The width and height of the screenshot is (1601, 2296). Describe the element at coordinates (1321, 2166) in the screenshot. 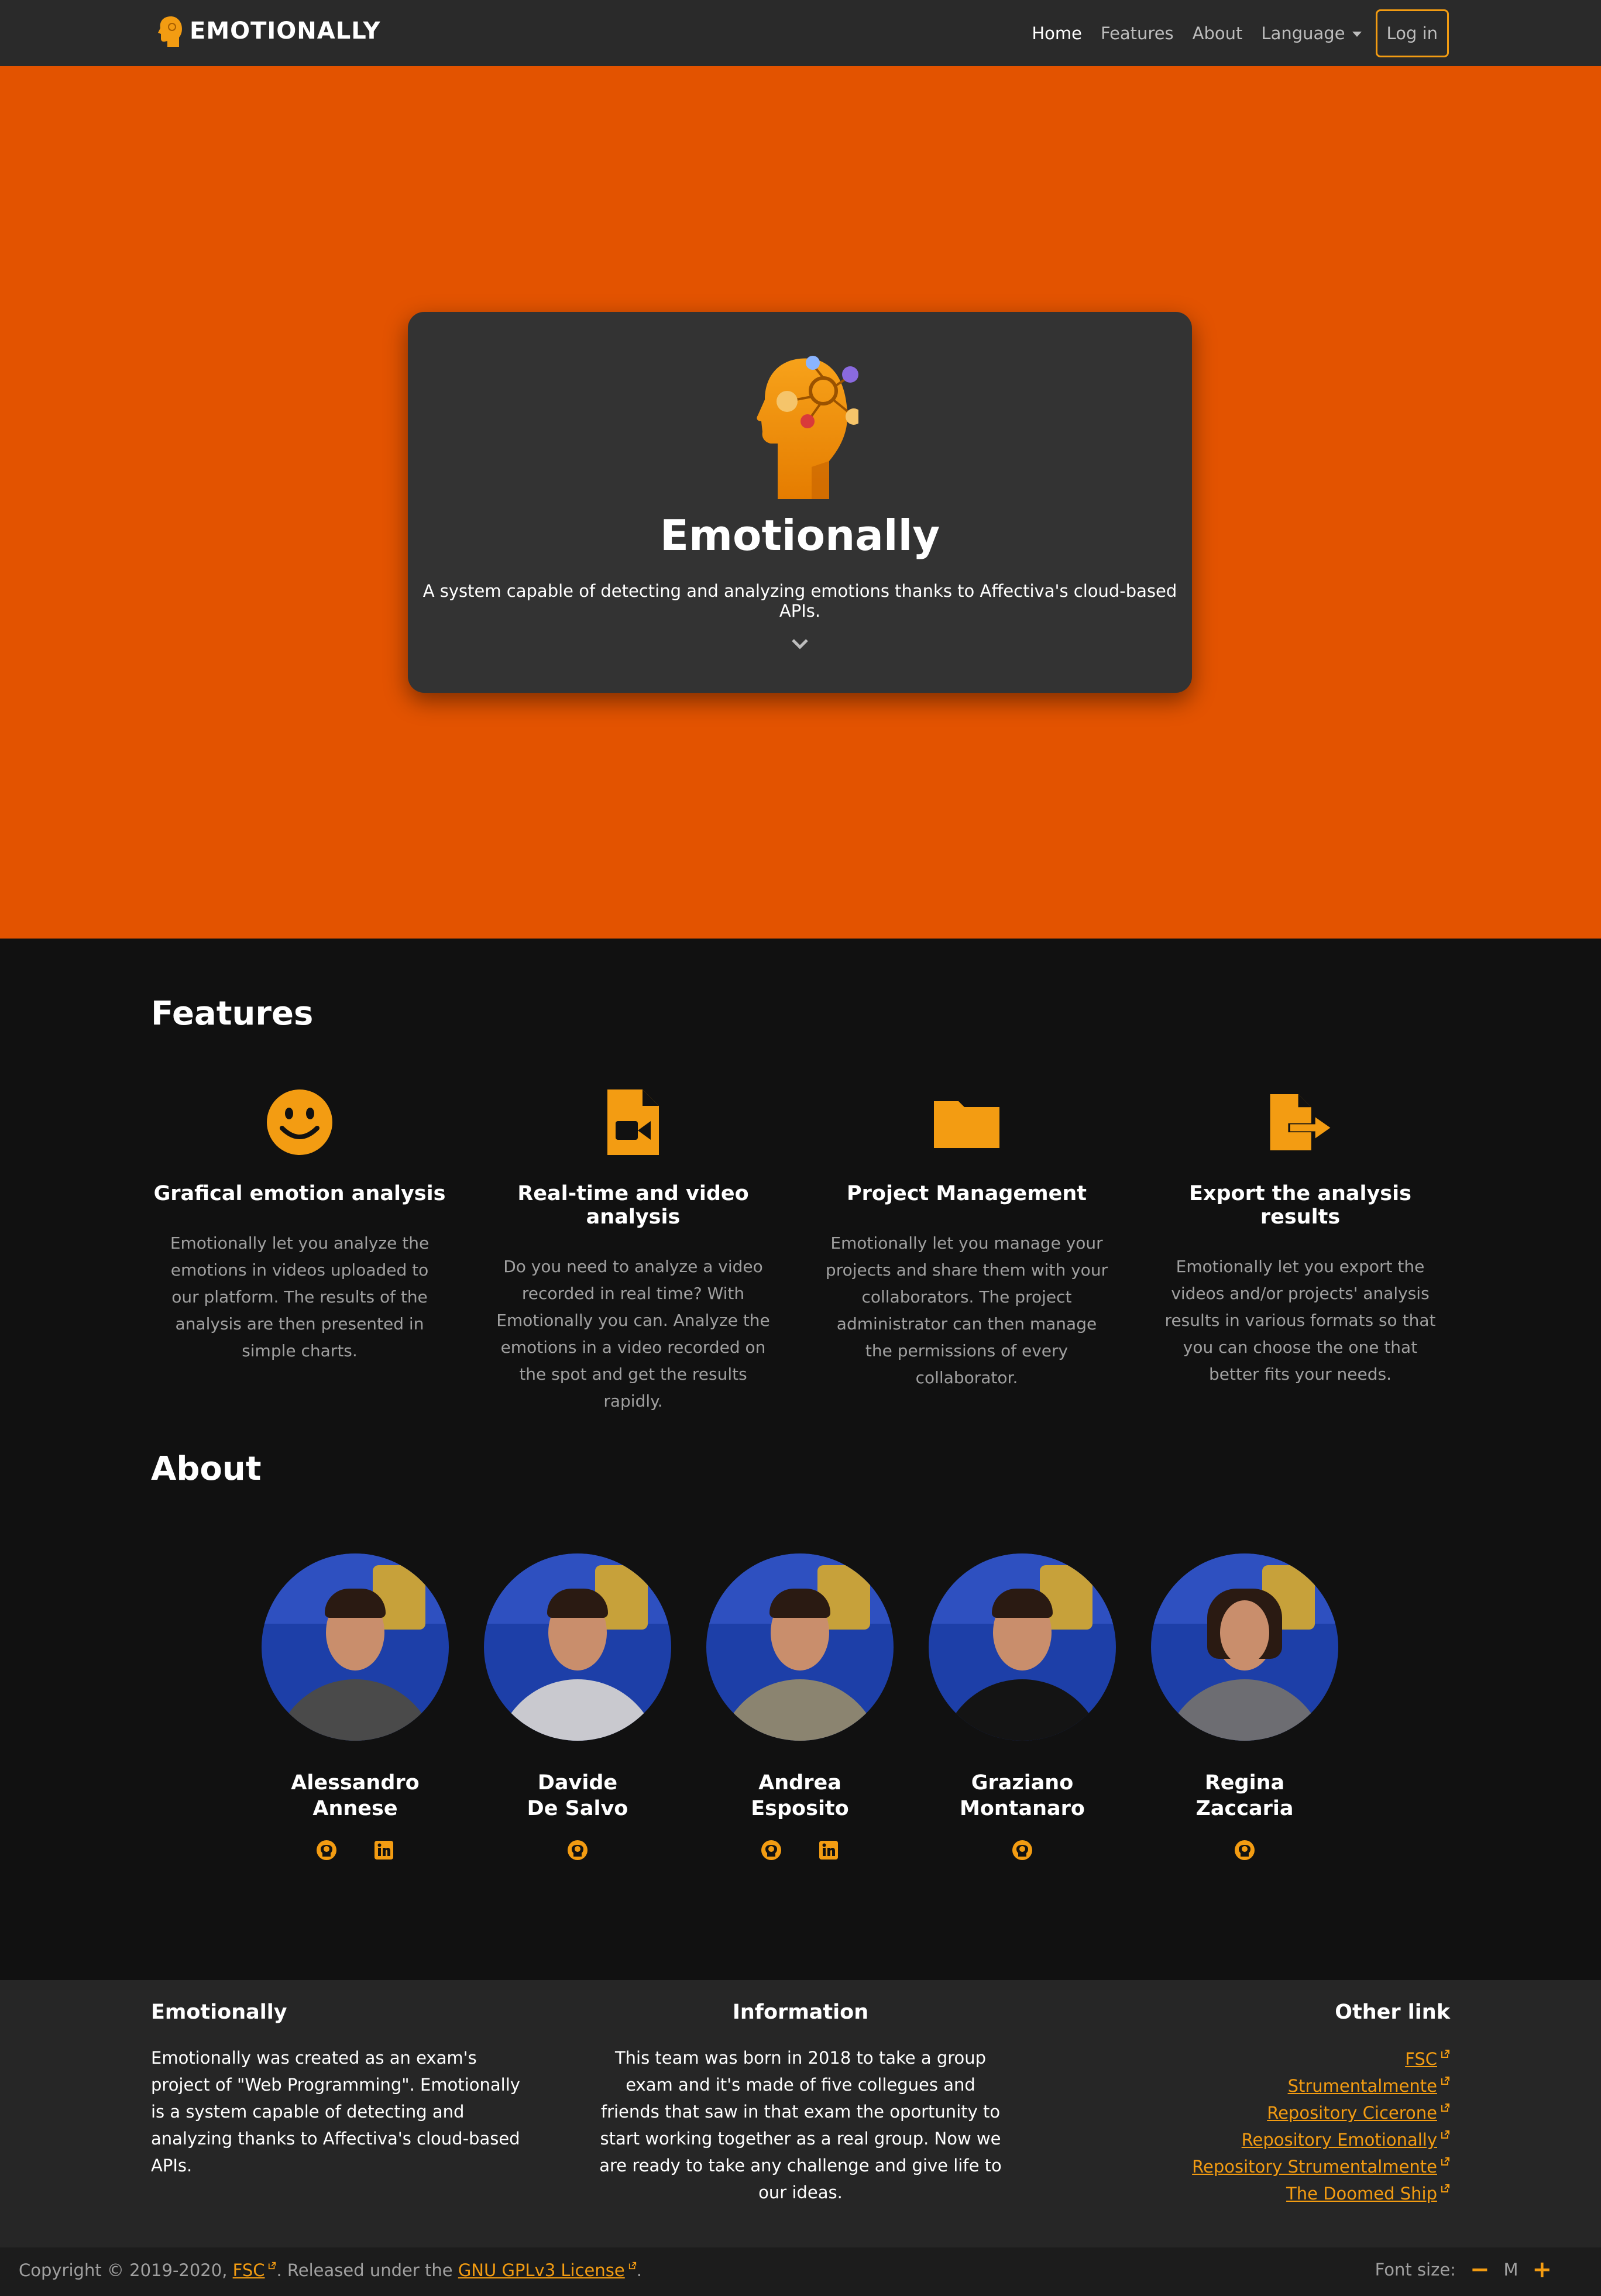

I see `link-repository-strumentalmente: Repository Strumentalmente` at that location.